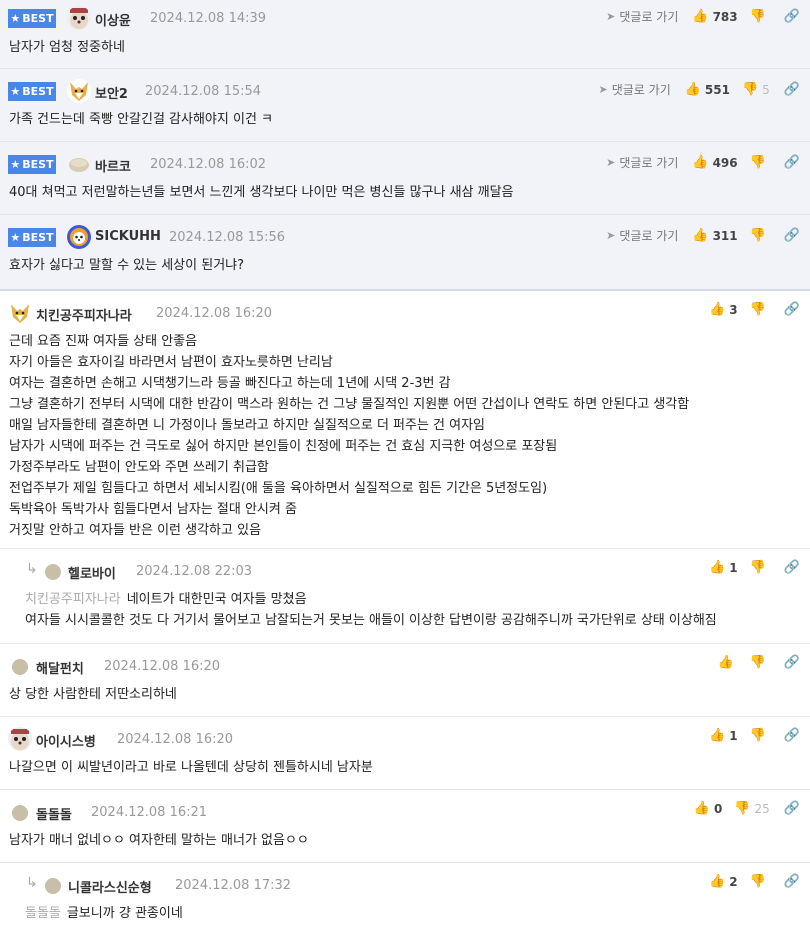  I want to click on nickname: 이상윤, so click(113, 19).